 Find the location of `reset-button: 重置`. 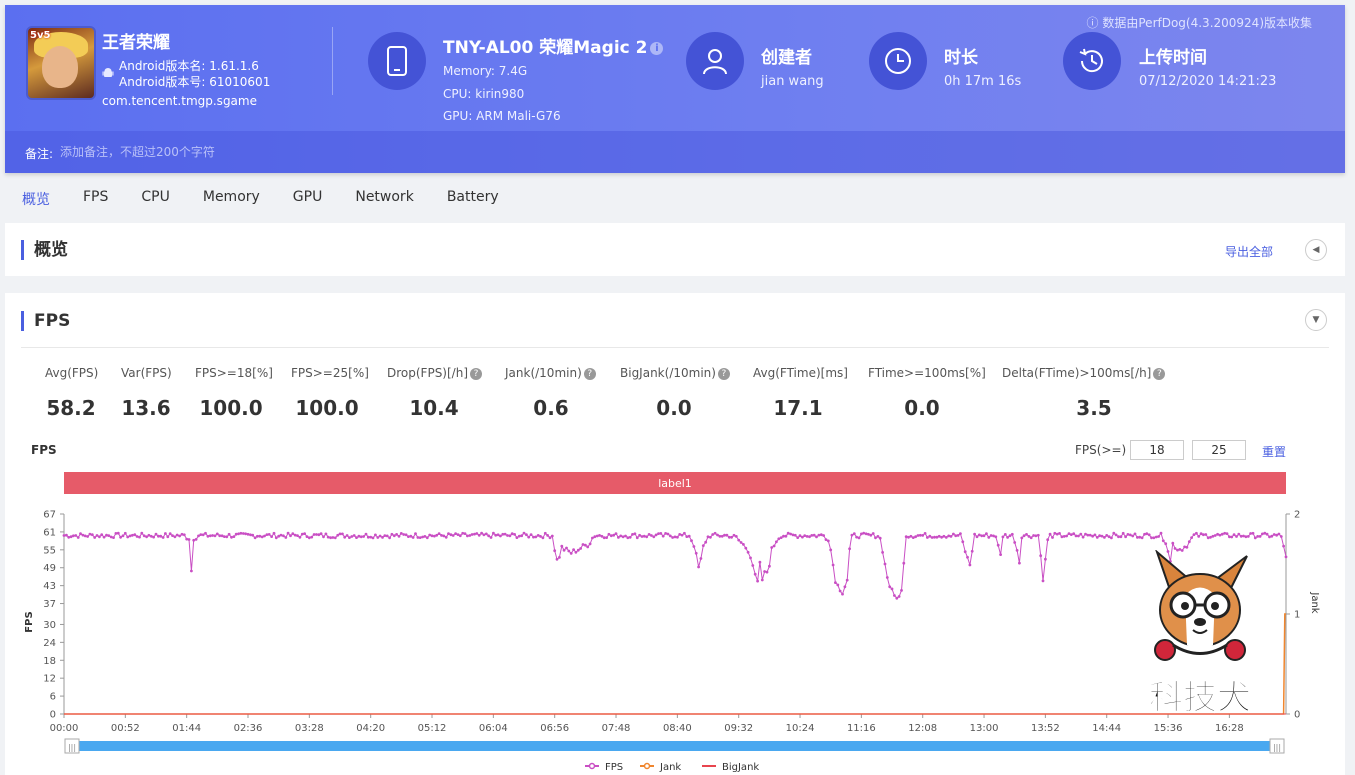

reset-button: 重置 is located at coordinates (1274, 451).